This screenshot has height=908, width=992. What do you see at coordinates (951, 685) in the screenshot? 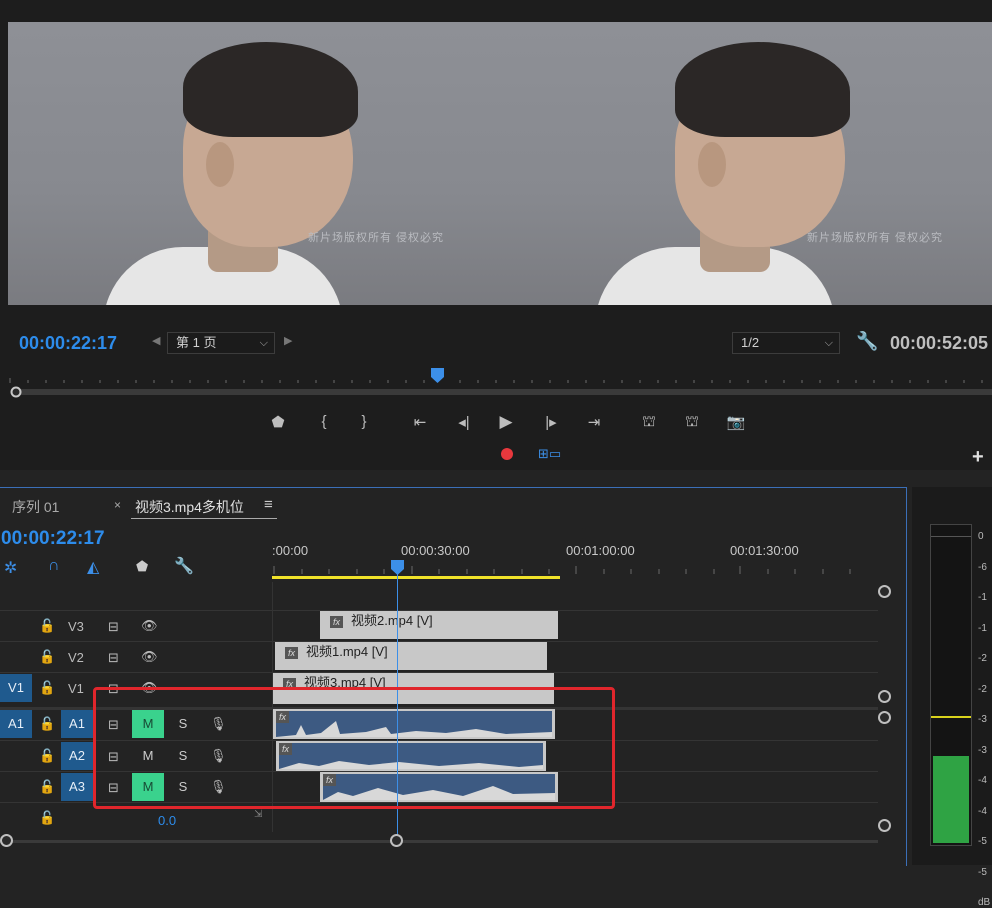
I see `meter-track` at bounding box center [951, 685].